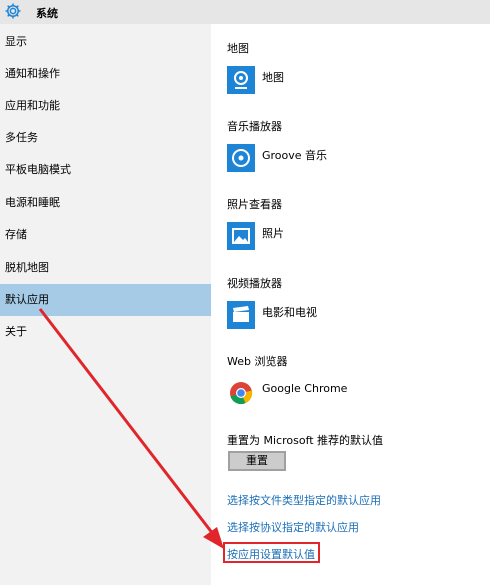 This screenshot has width=490, height=585. Describe the element at coordinates (241, 236) in the screenshot. I see `photos-icon` at that location.